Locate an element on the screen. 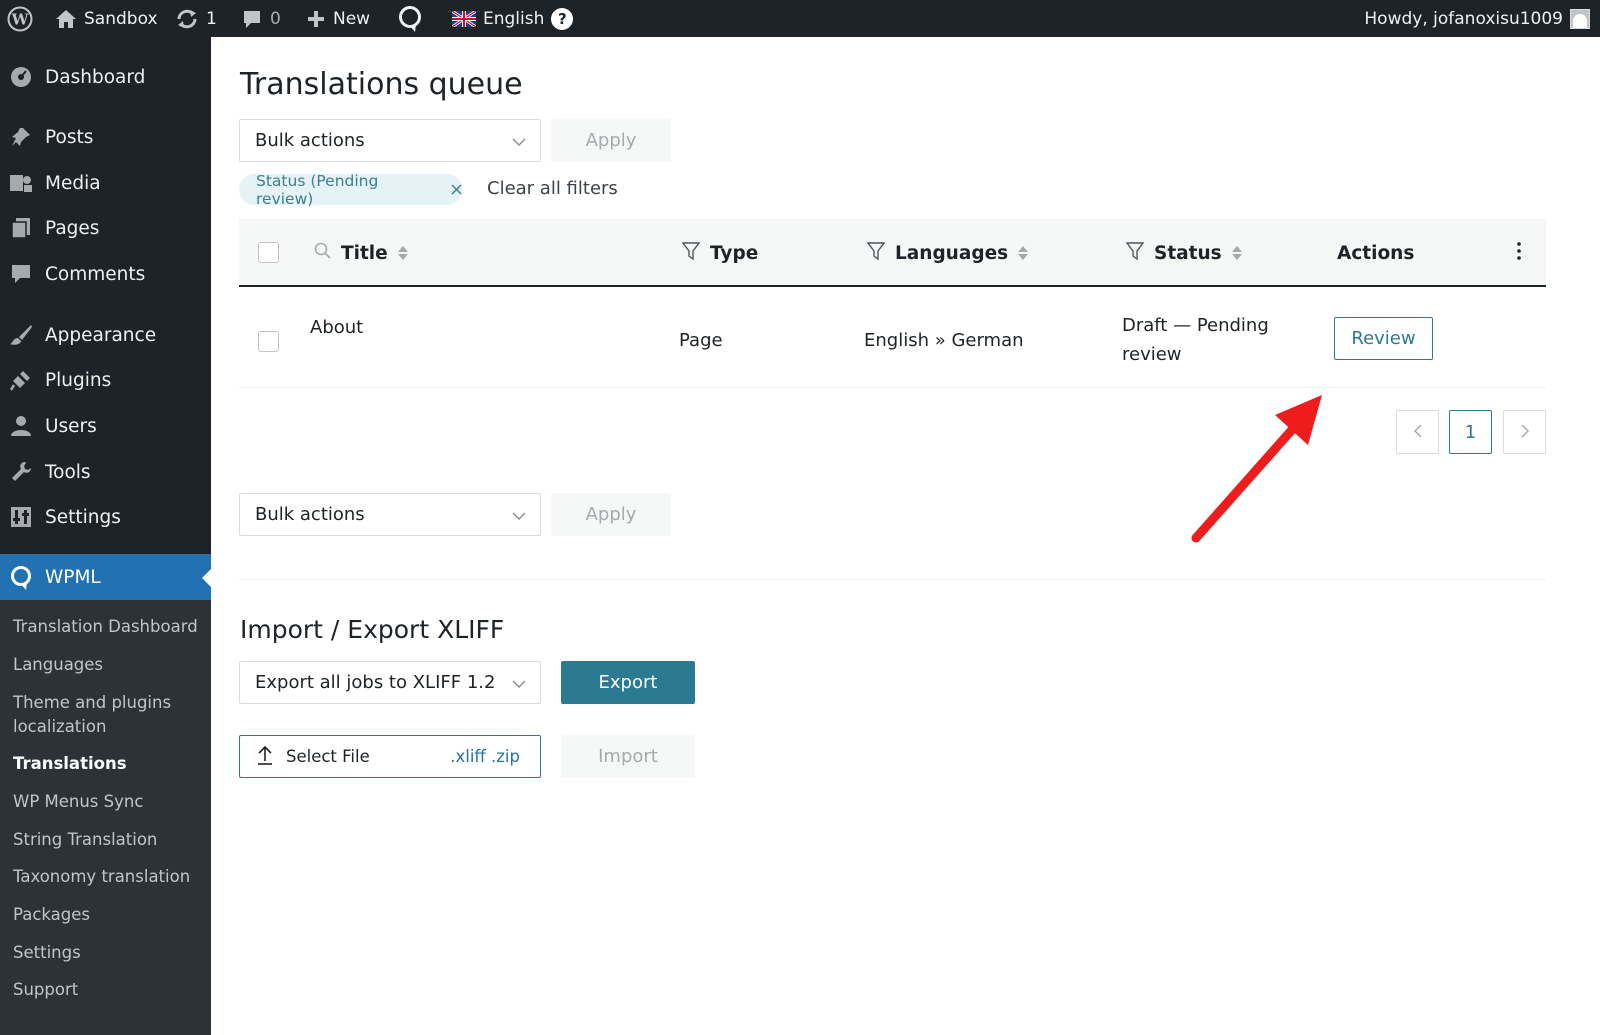 This screenshot has width=1600, height=1035. chevron-left-icon is located at coordinates (1418, 432).